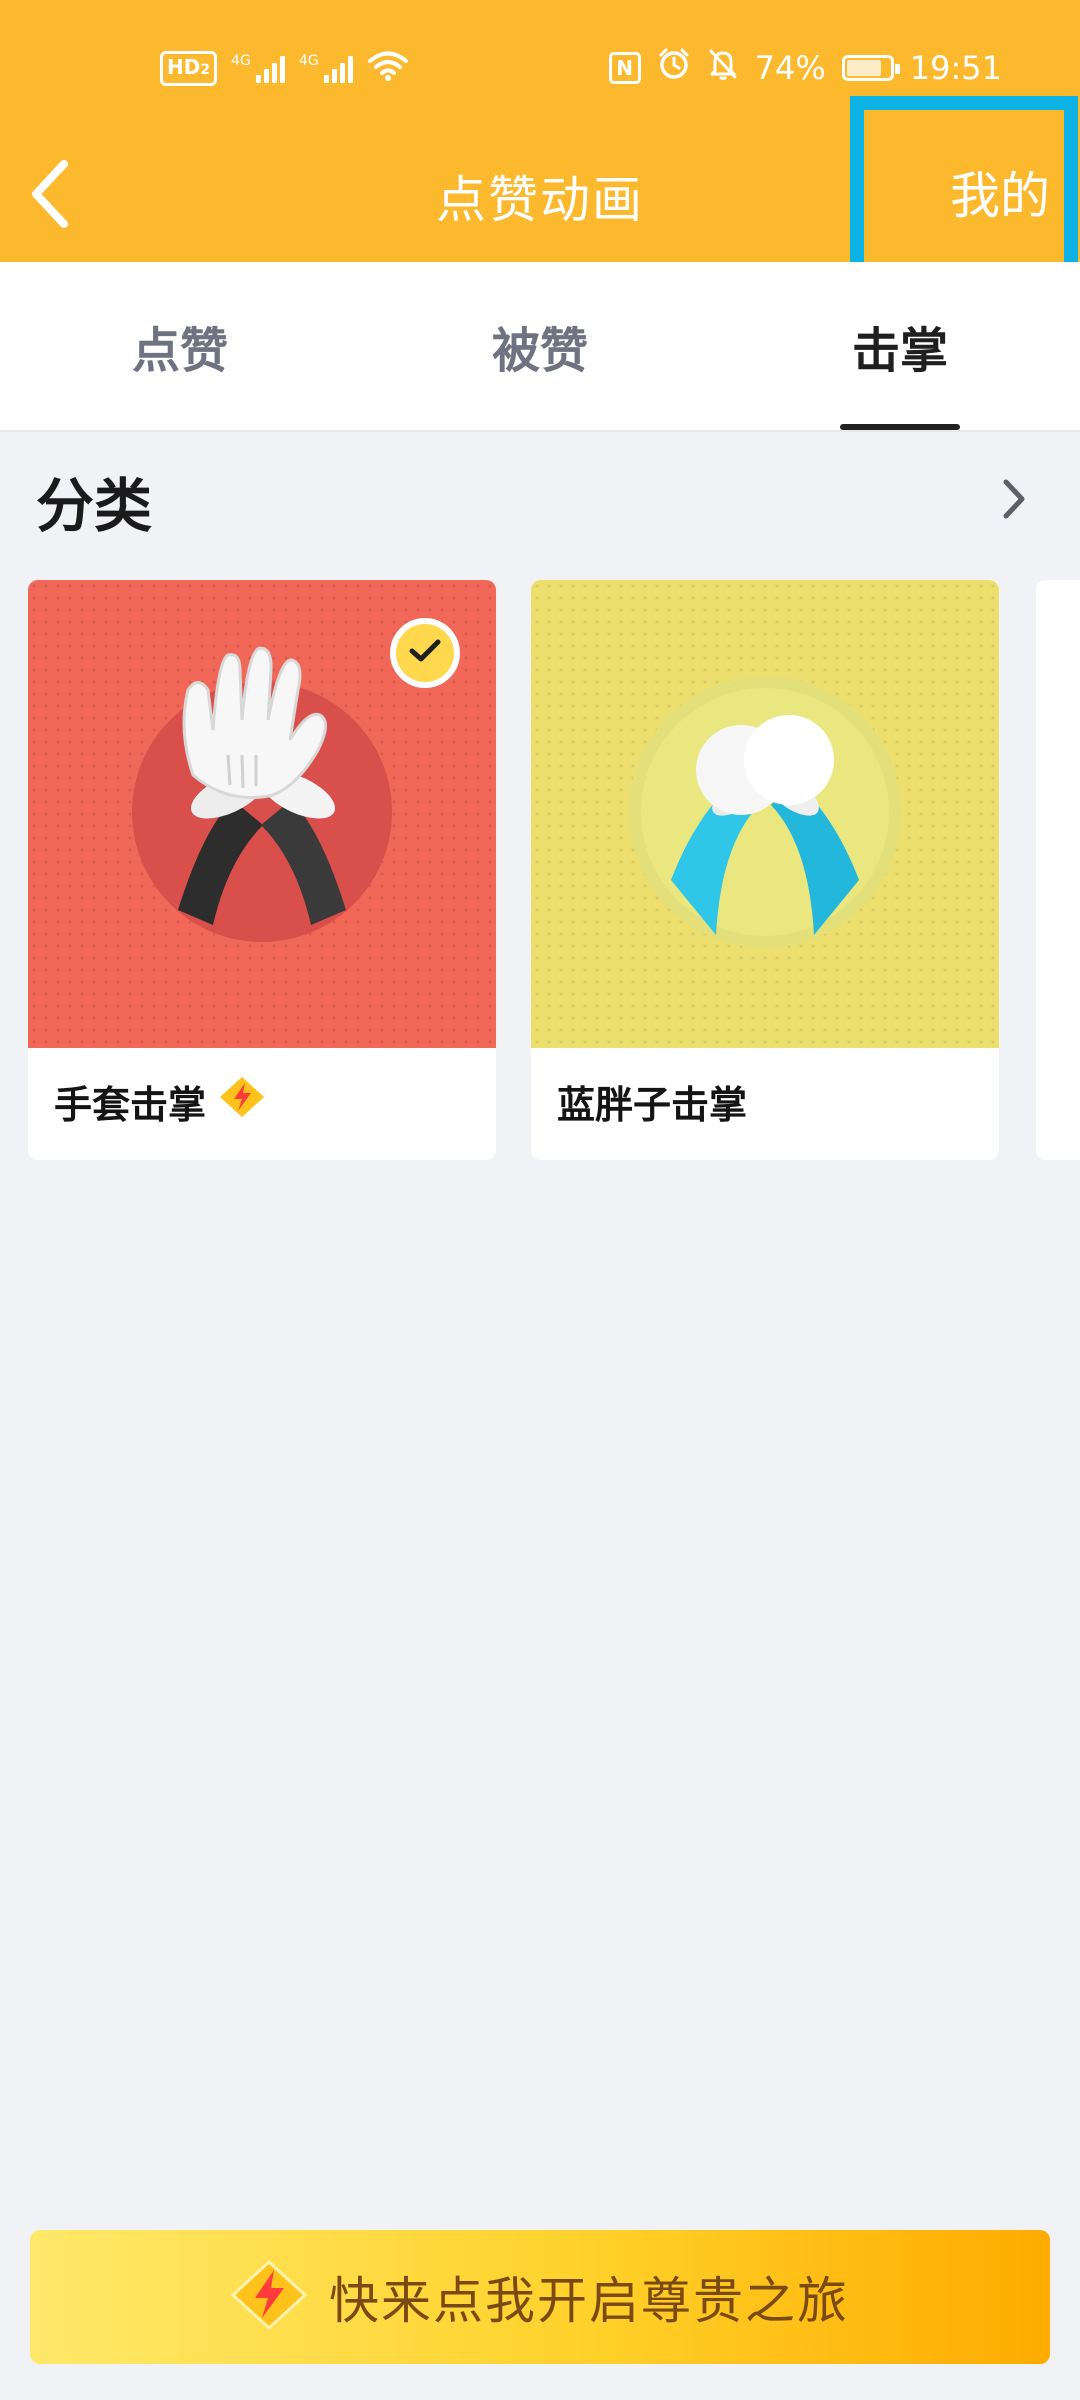 This screenshot has height=2400, width=1080. I want to click on animation-card-partial, so click(1058, 870).